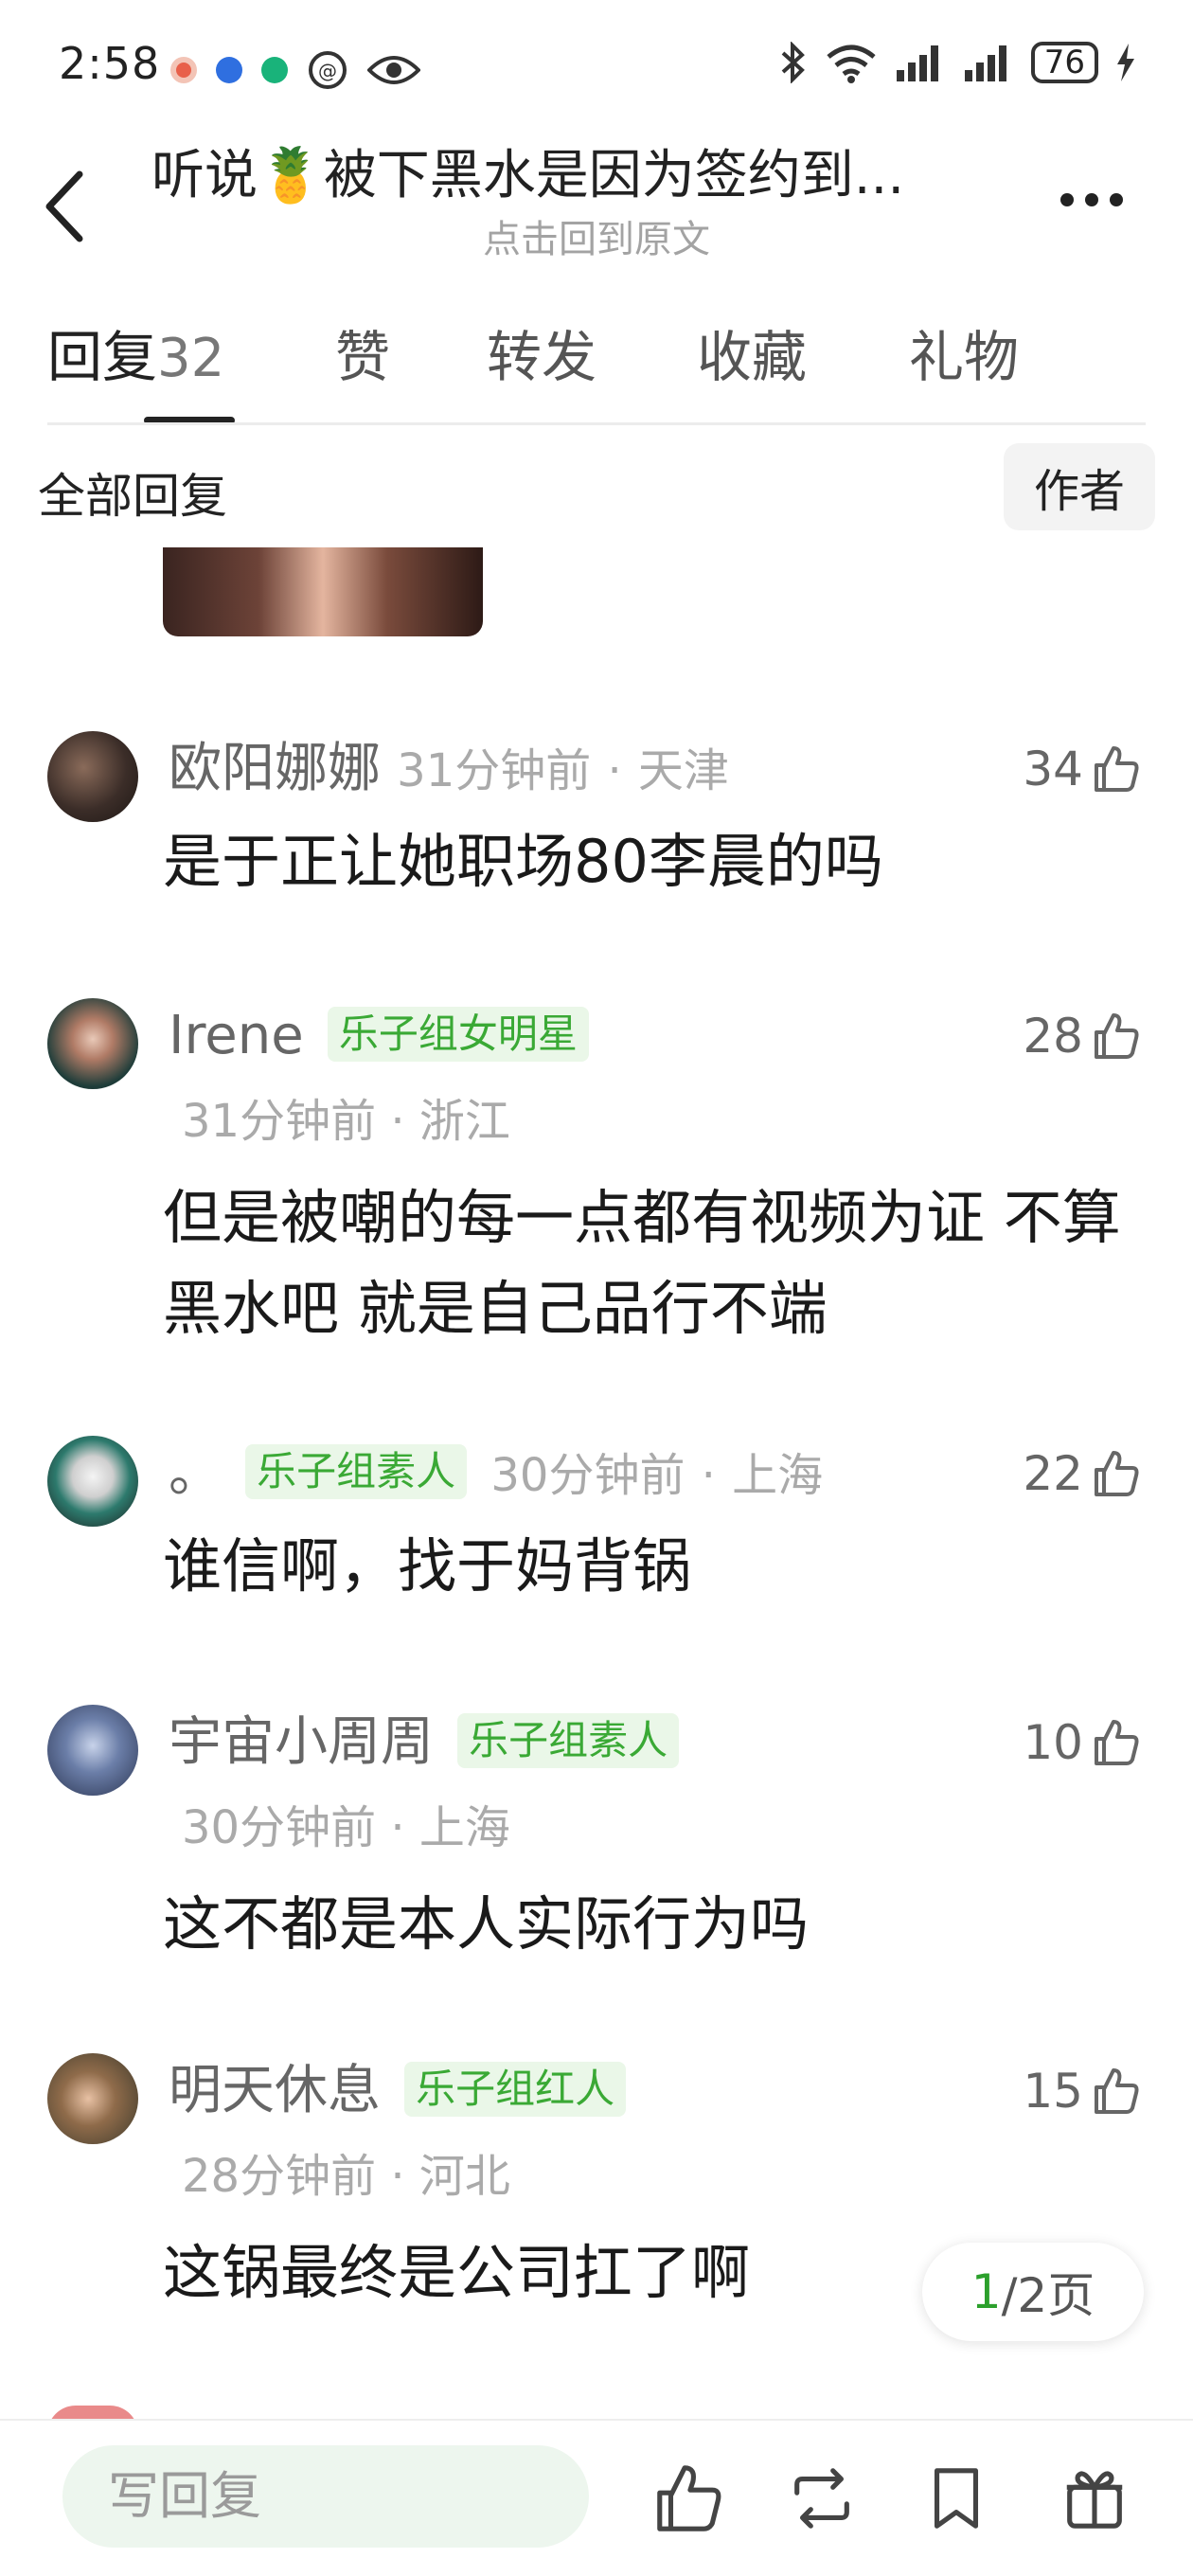  Describe the element at coordinates (183, 70) in the screenshot. I see `app-red-icon` at that location.